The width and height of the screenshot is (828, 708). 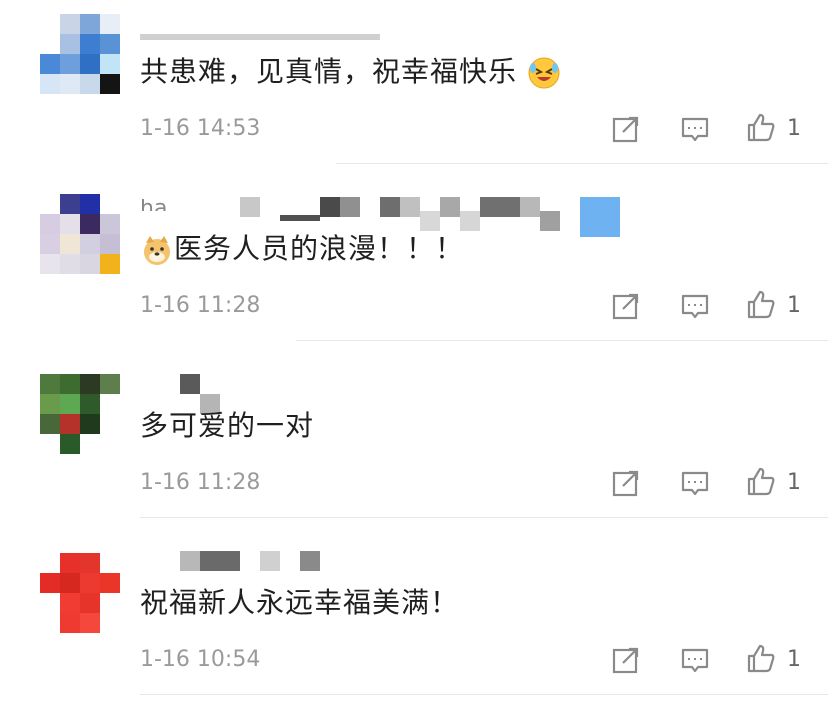 I want to click on username: ha, so click(x=380, y=214).